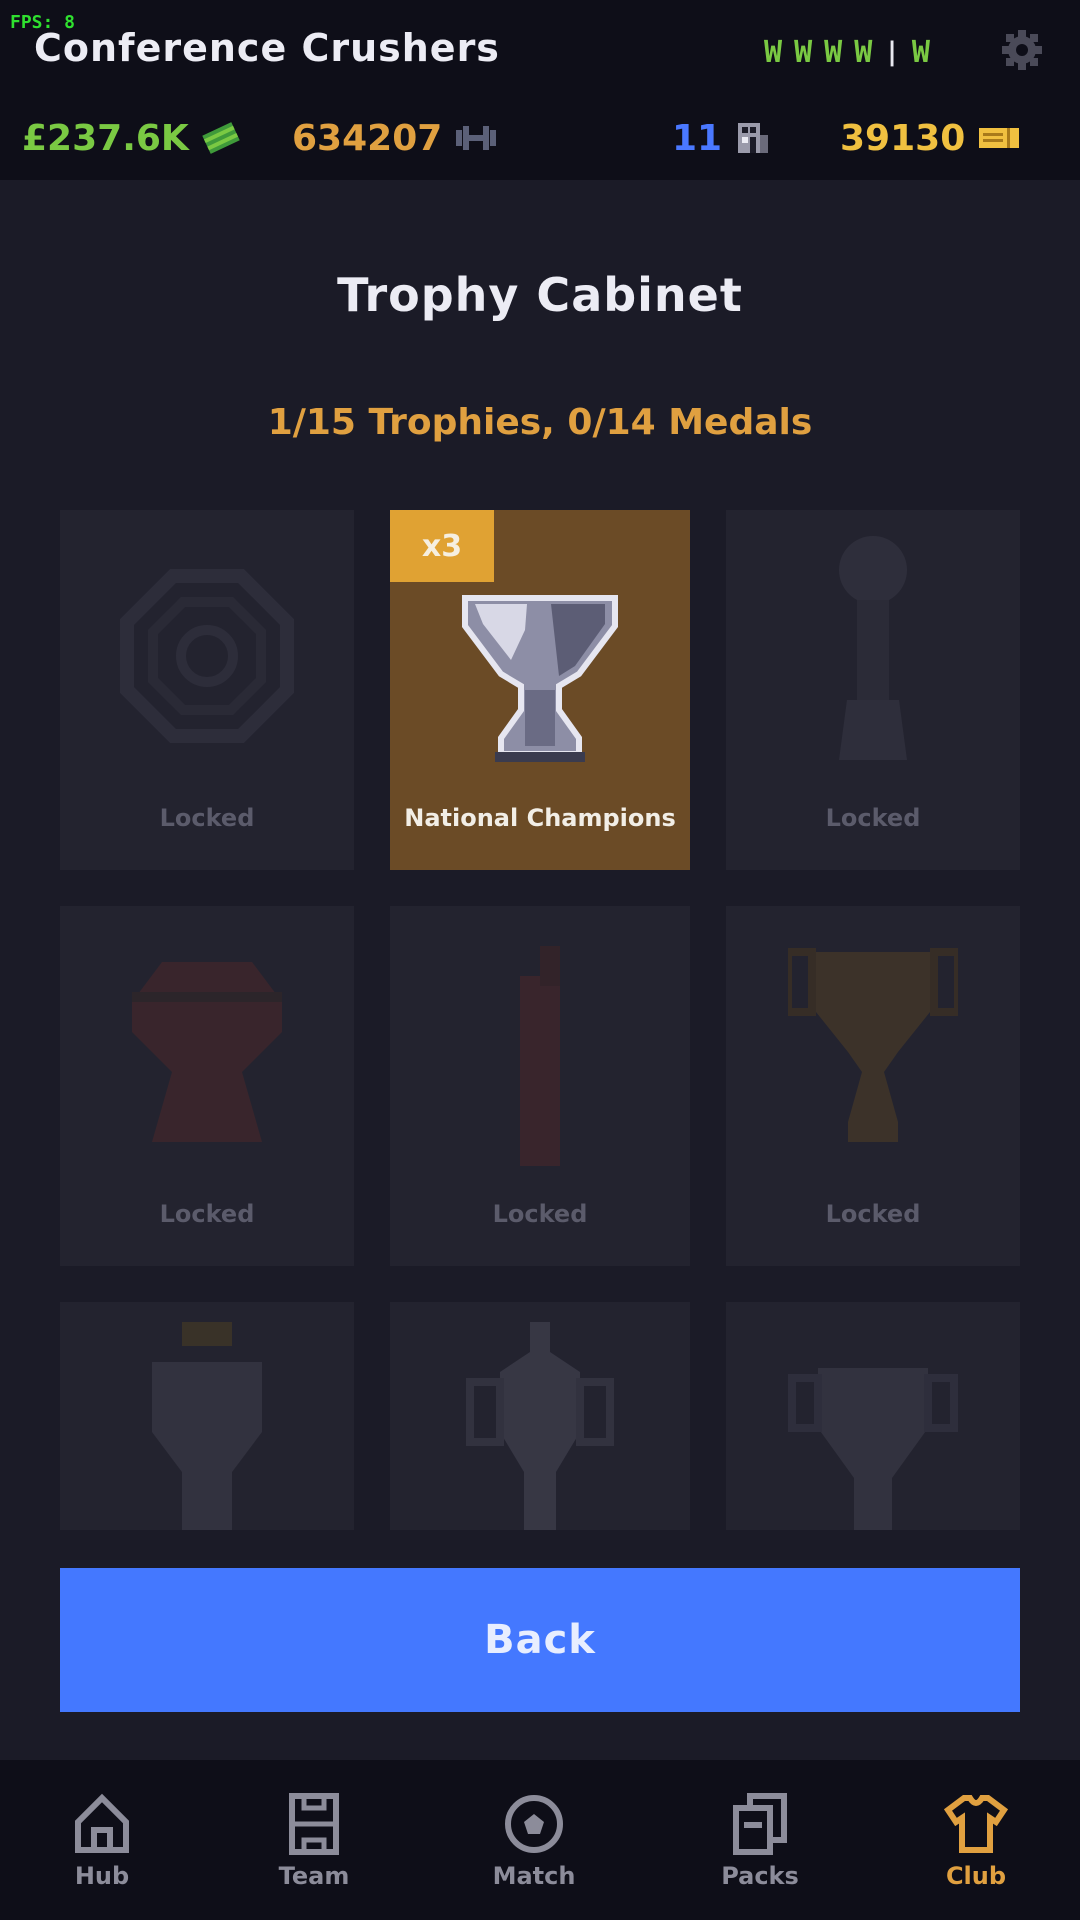 Image resolution: width=1080 pixels, height=1920 pixels. What do you see at coordinates (873, 1449) in the screenshot?
I see `grey-cup-icon` at bounding box center [873, 1449].